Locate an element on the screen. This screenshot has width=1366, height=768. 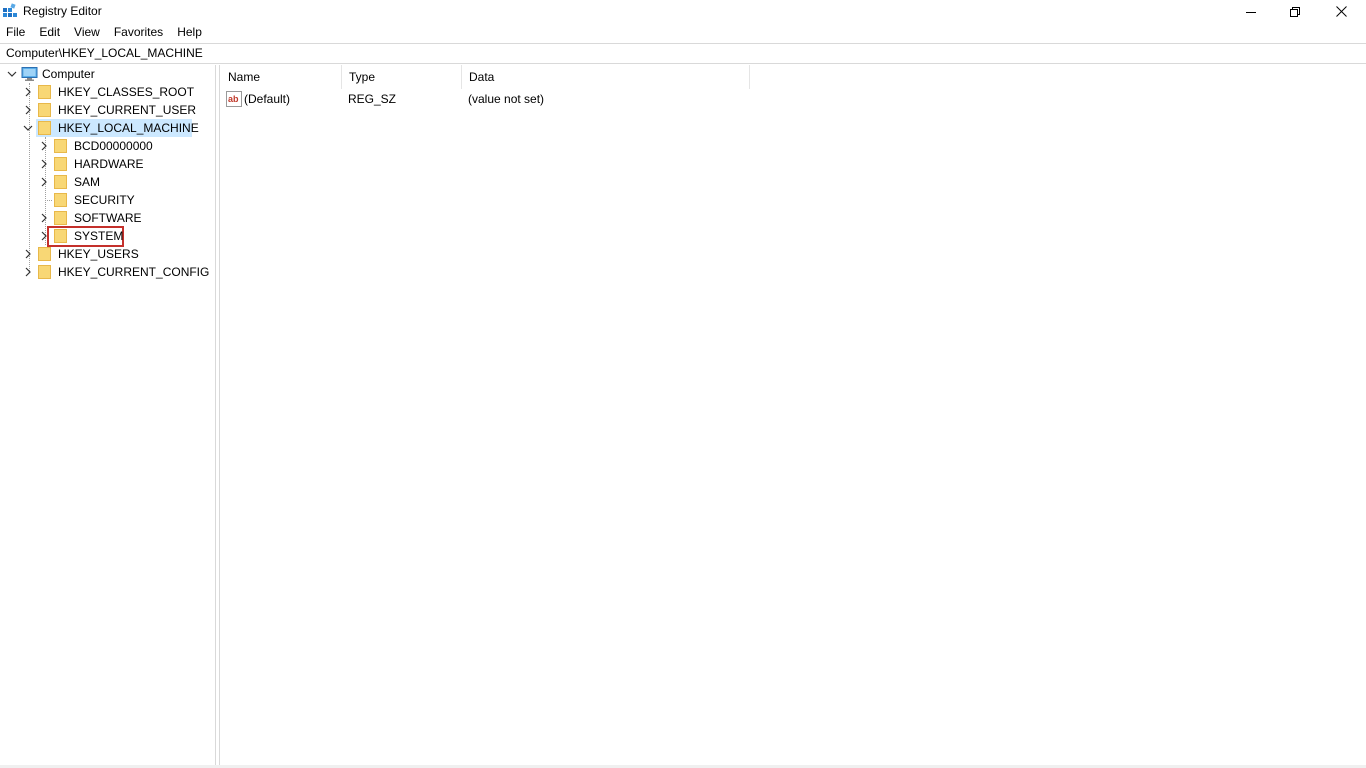
restore-icon is located at coordinates (1295, 11).